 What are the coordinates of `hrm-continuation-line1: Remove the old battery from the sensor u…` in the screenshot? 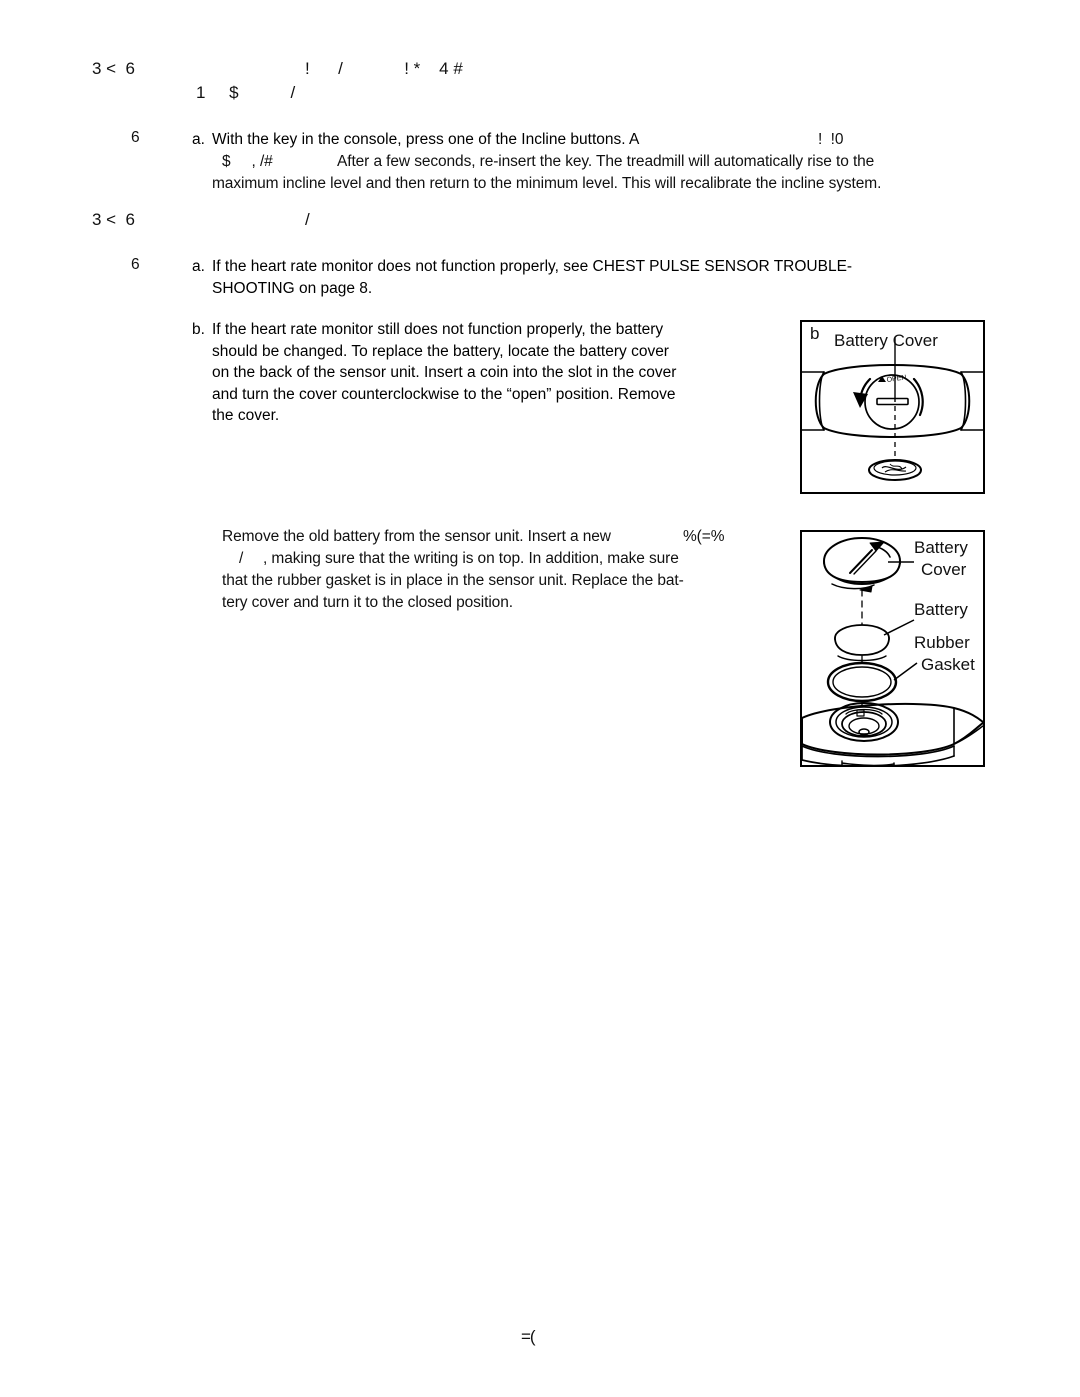 It's located at (416, 536).